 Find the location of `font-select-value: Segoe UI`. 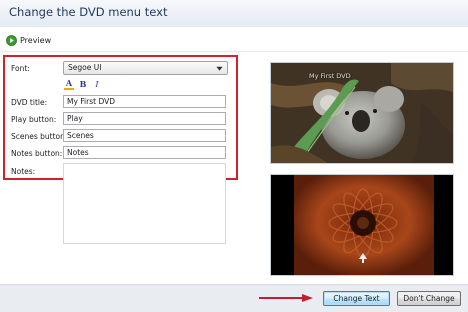

font-select-value: Segoe UI is located at coordinates (85, 67).